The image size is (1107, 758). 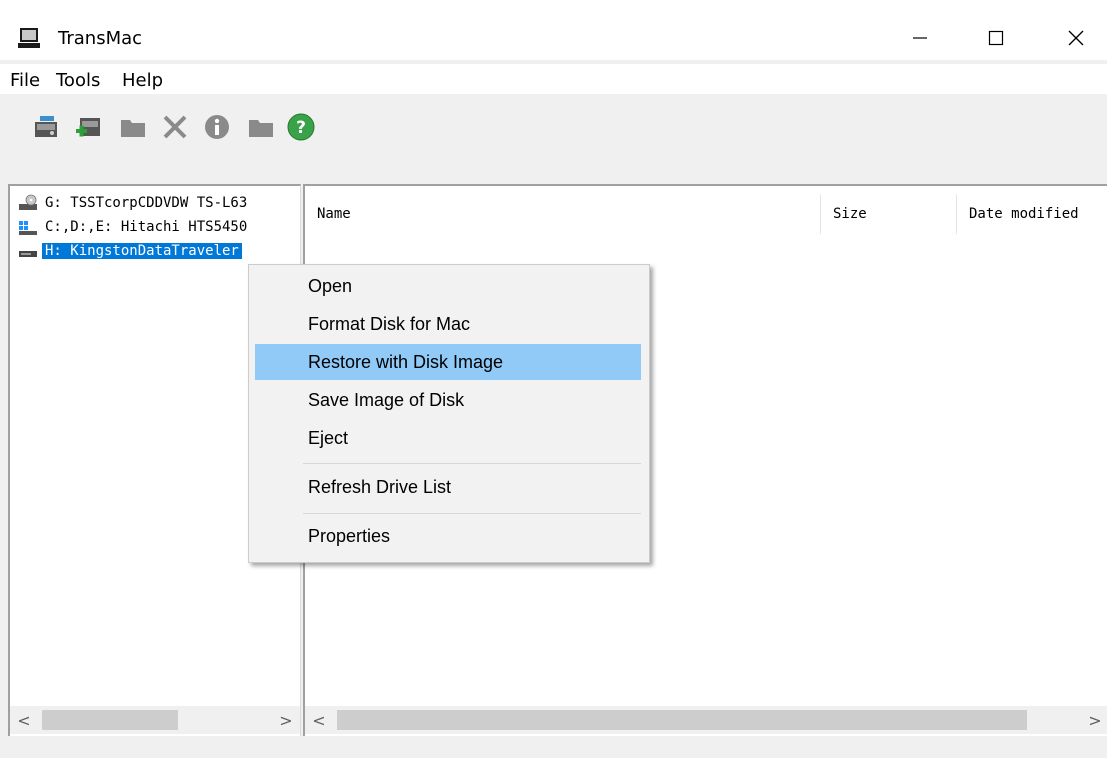 I want to click on column-size-header: Size, so click(x=889, y=214).